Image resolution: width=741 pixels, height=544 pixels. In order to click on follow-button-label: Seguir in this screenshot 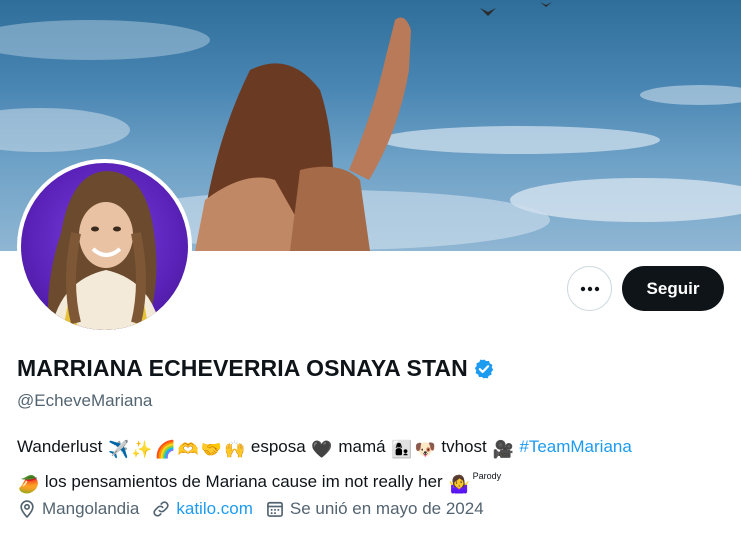, I will do `click(673, 288)`.